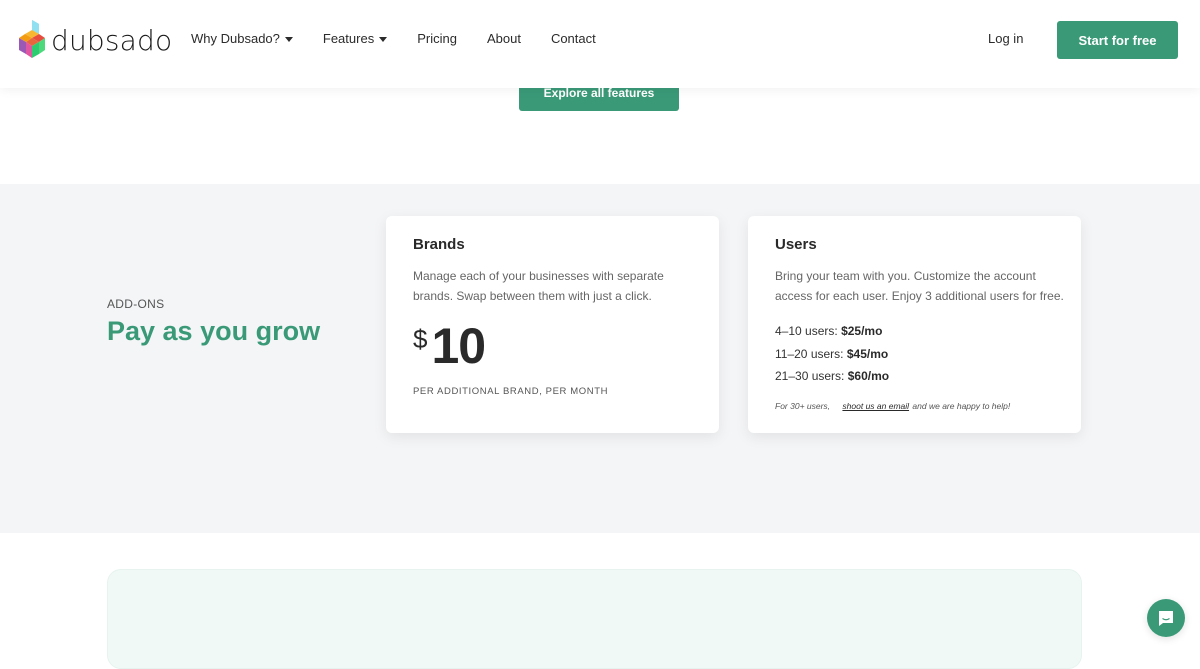 The height and width of the screenshot is (669, 1200). What do you see at coordinates (1117, 40) in the screenshot?
I see `start-for-free-button: Start for free` at bounding box center [1117, 40].